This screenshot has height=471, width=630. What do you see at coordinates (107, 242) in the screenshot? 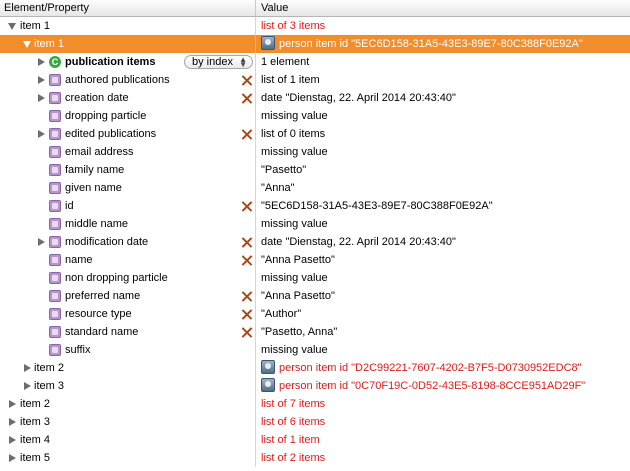
I see `row-label: modification date` at bounding box center [107, 242].